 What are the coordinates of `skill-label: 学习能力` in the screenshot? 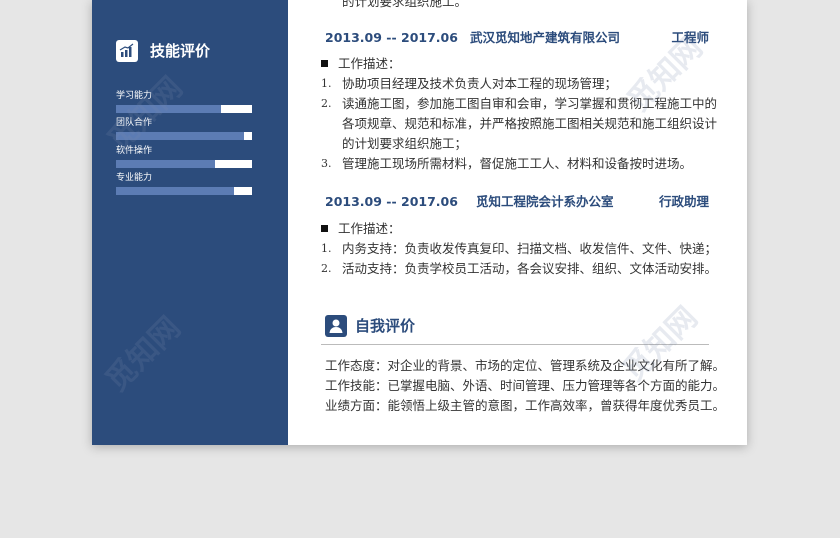 It's located at (134, 96).